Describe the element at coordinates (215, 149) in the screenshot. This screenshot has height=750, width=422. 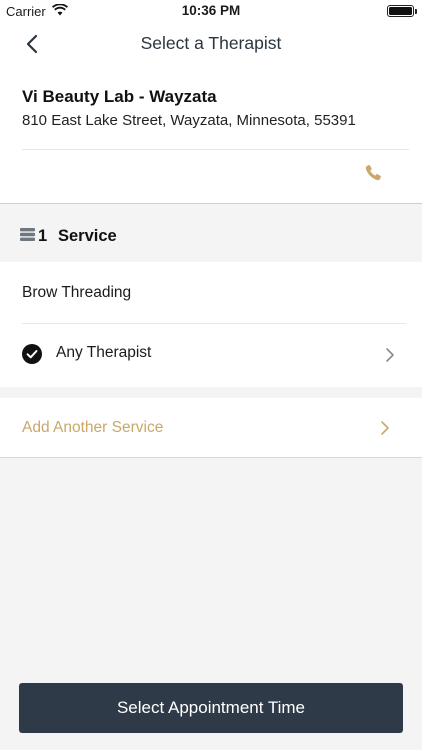
I see `divider` at that location.